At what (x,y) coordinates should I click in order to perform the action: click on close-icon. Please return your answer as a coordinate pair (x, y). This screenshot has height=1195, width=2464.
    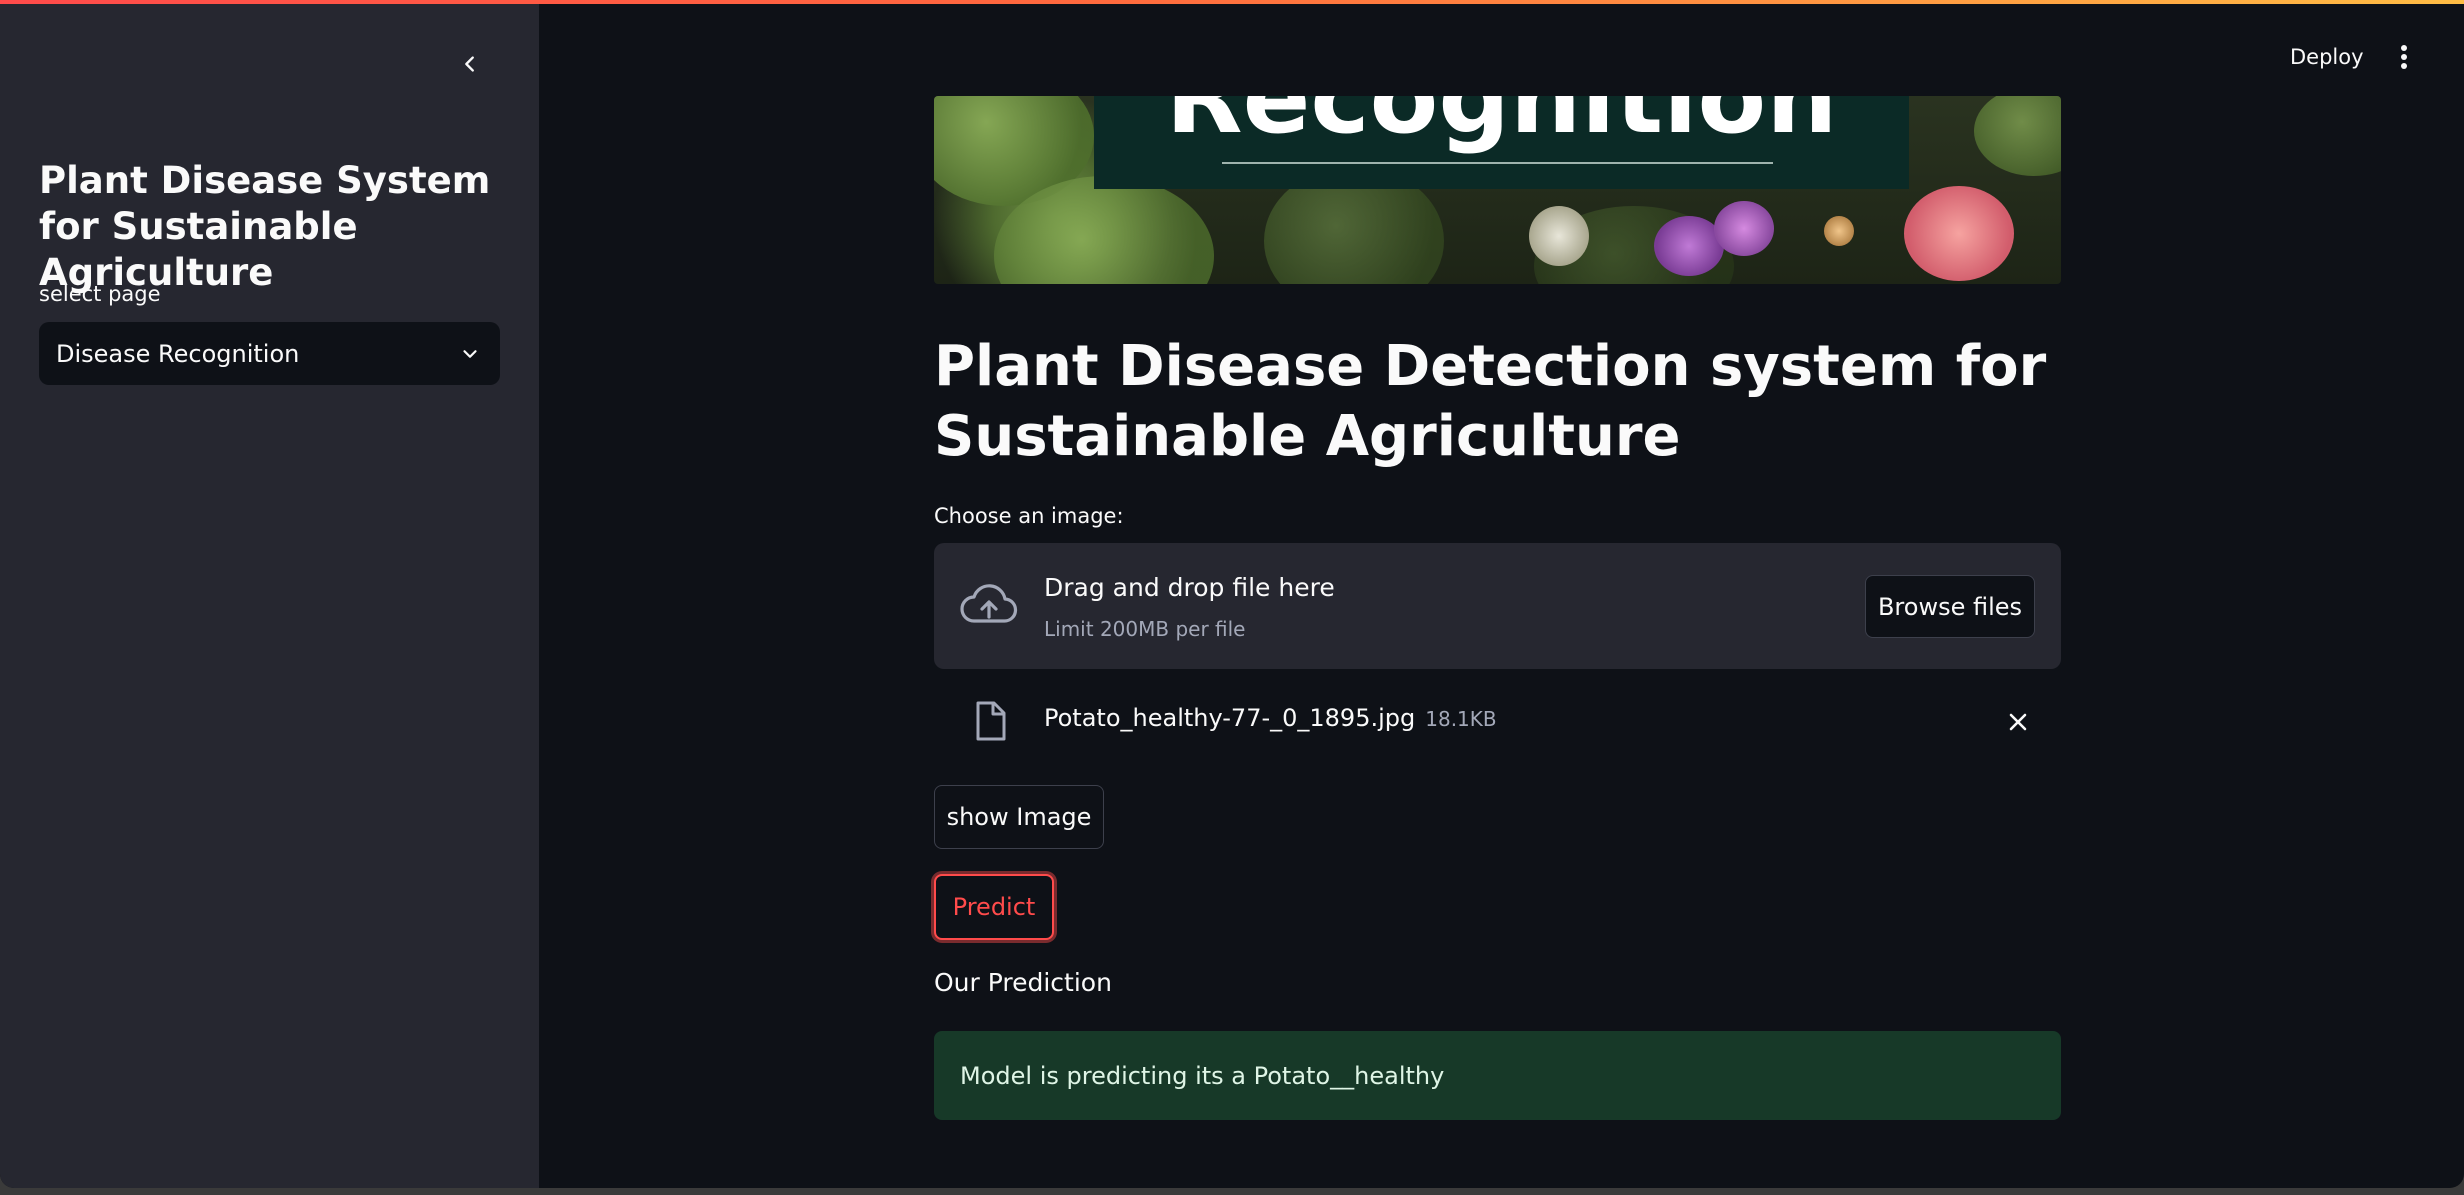
    Looking at the image, I should click on (2018, 722).